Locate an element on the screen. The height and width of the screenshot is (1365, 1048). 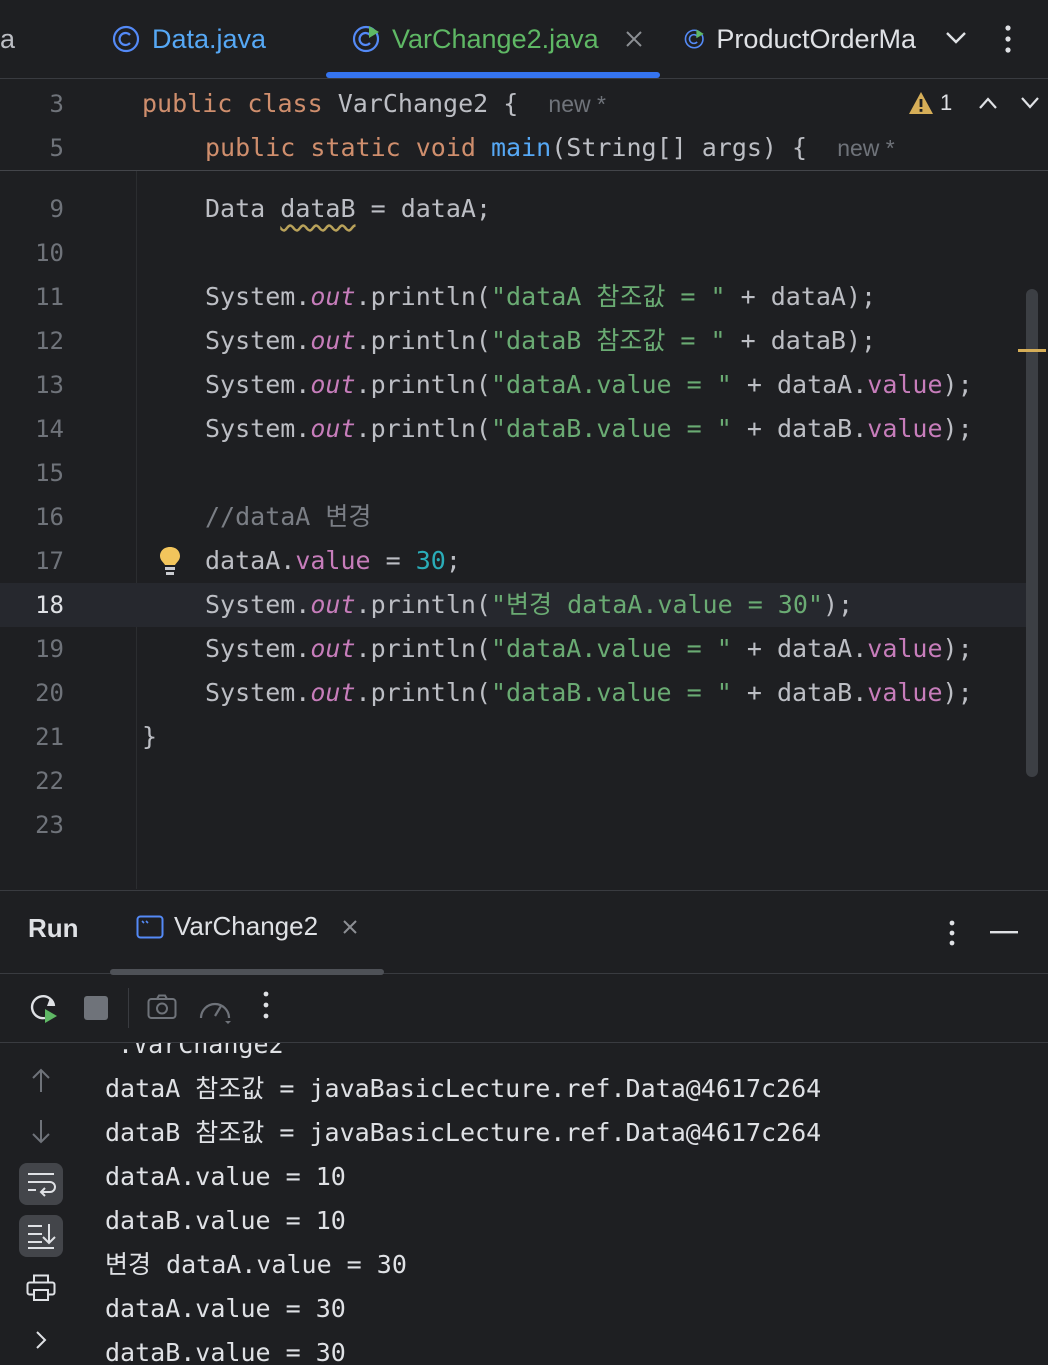
line-number: 19 is located at coordinates (49, 649).